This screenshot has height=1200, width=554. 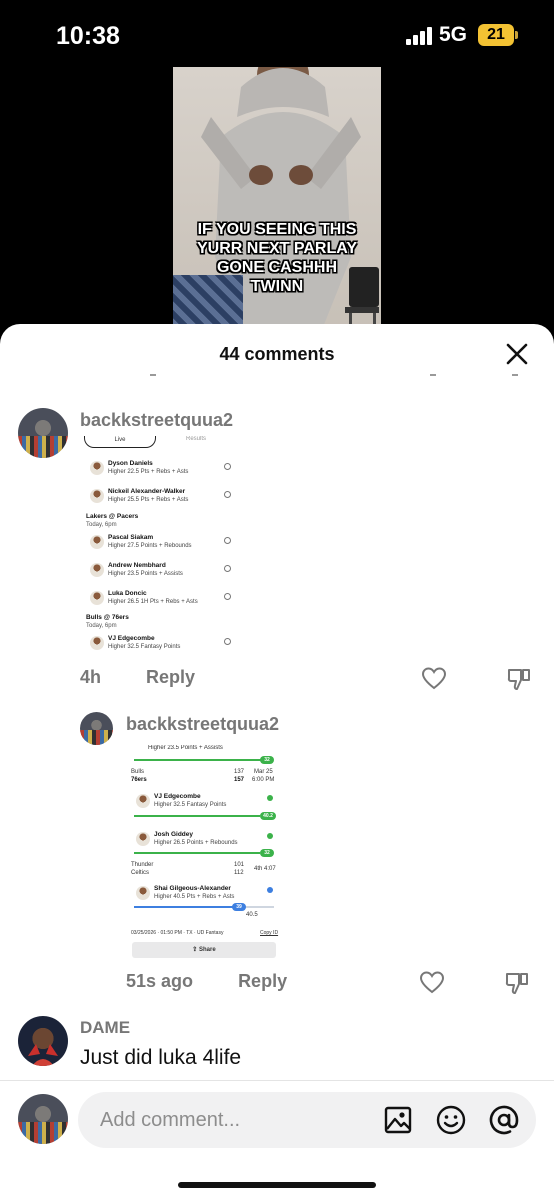 I want to click on pick-line: Higher 27.5 Points + Rebounds, so click(x=150, y=546).